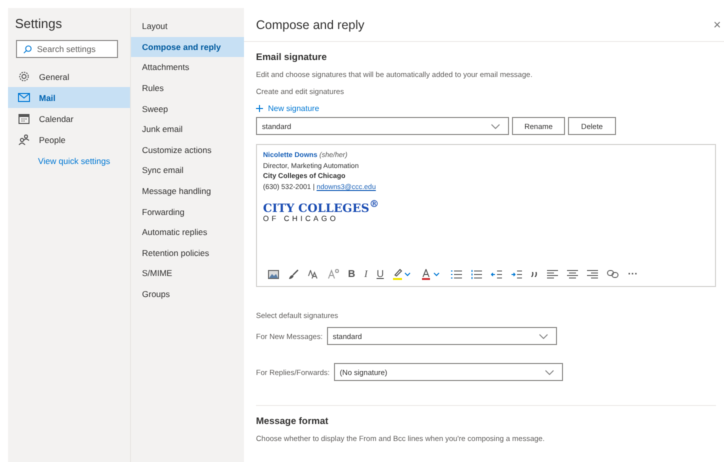 Image resolution: width=724 pixels, height=462 pixels. Describe the element at coordinates (291, 57) in the screenshot. I see `section-heading: Email signature` at that location.